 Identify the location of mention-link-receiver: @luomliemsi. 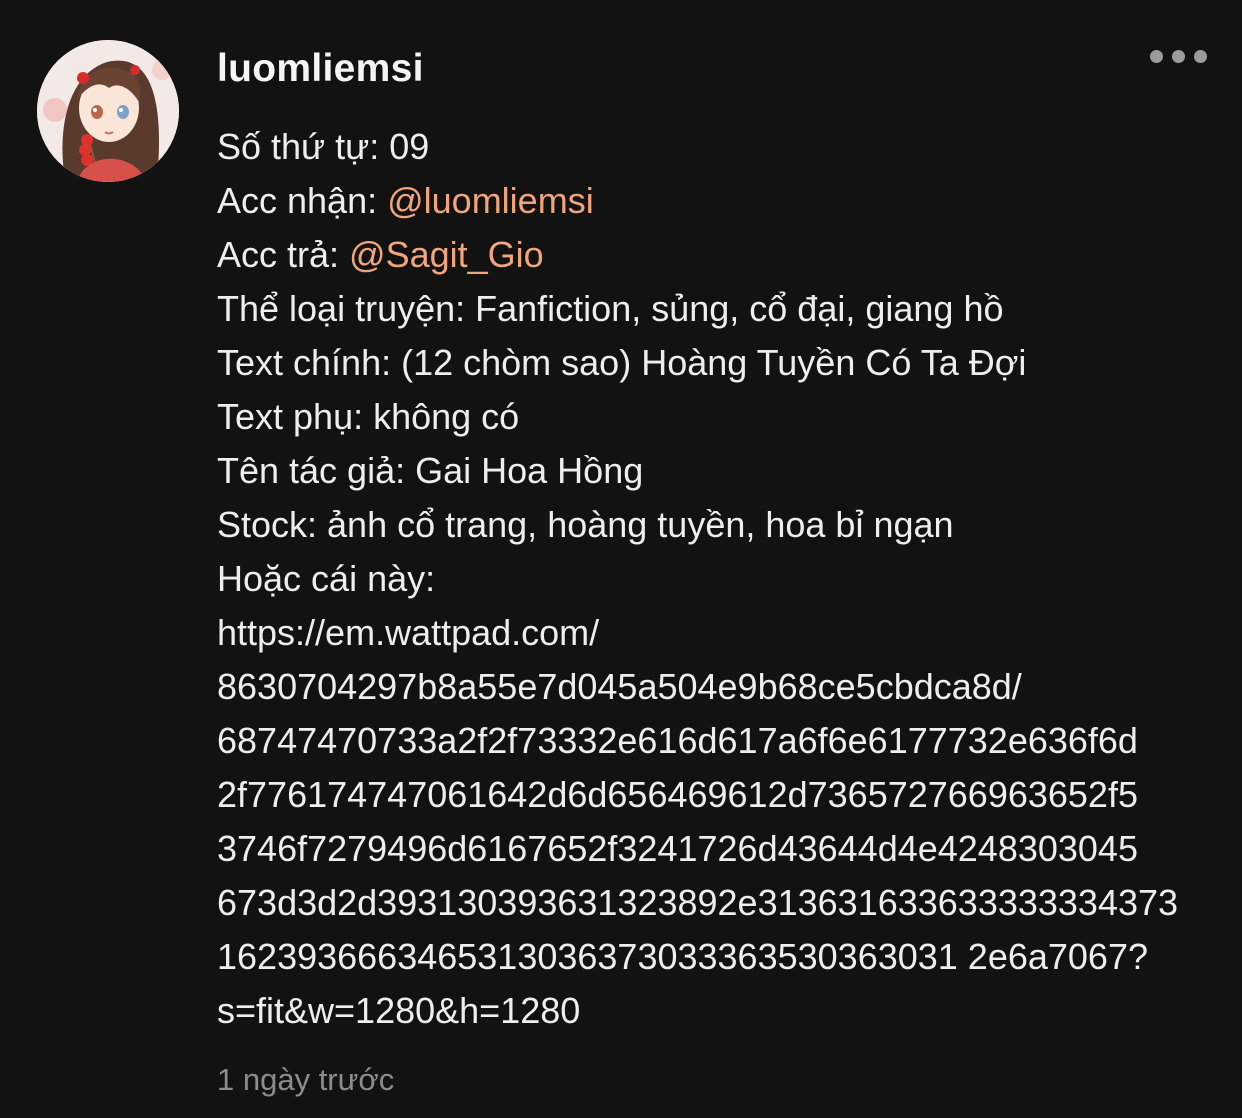
(490, 200).